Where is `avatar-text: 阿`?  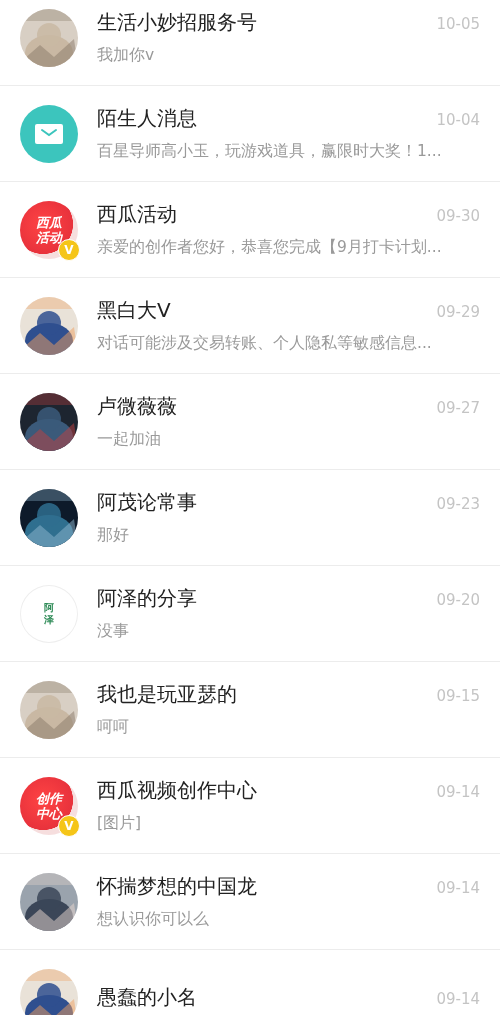
avatar-text: 阿 is located at coordinates (49, 607).